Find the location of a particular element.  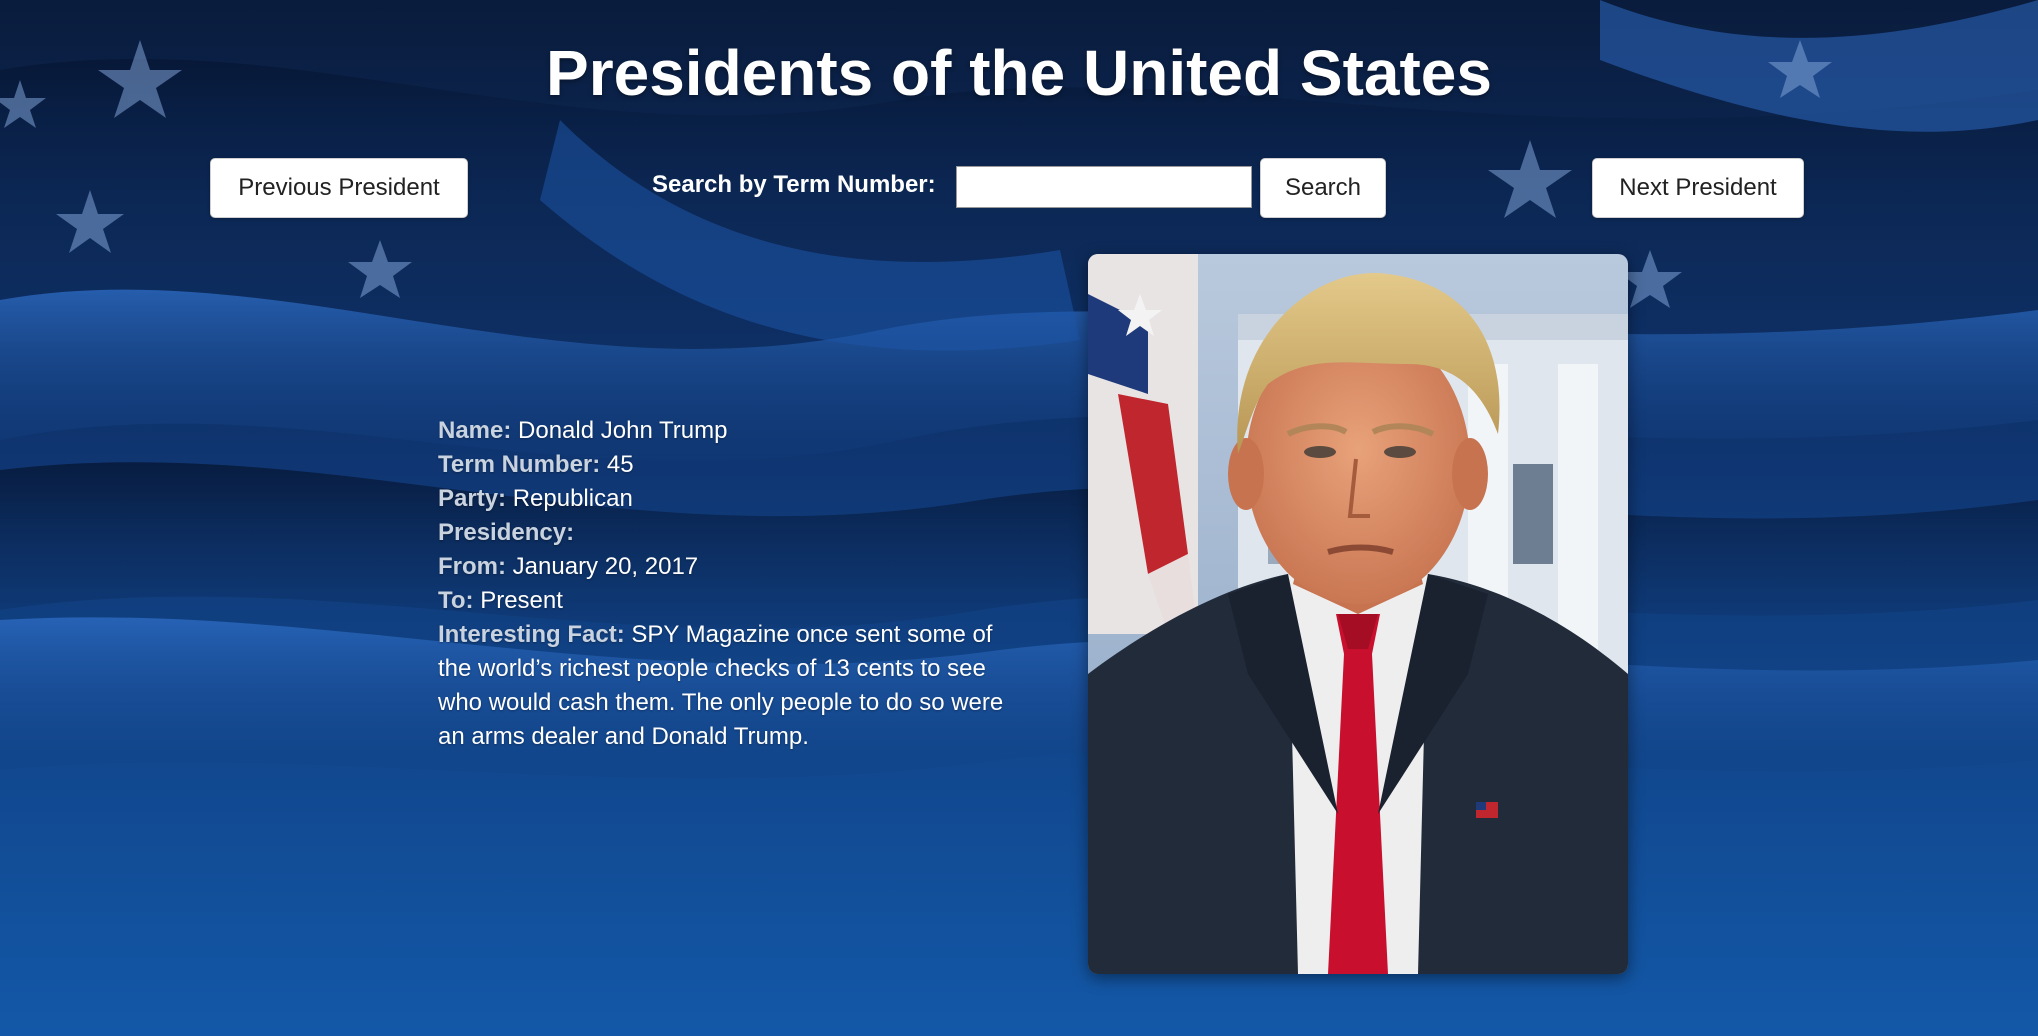

term-label: Term Number: is located at coordinates (519, 464).